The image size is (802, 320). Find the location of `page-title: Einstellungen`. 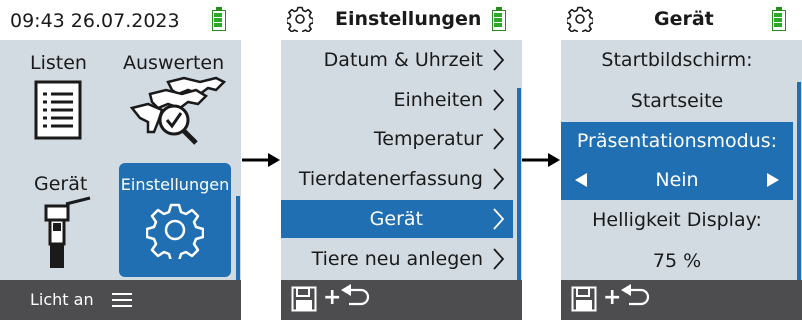

page-title: Einstellungen is located at coordinates (408, 19).